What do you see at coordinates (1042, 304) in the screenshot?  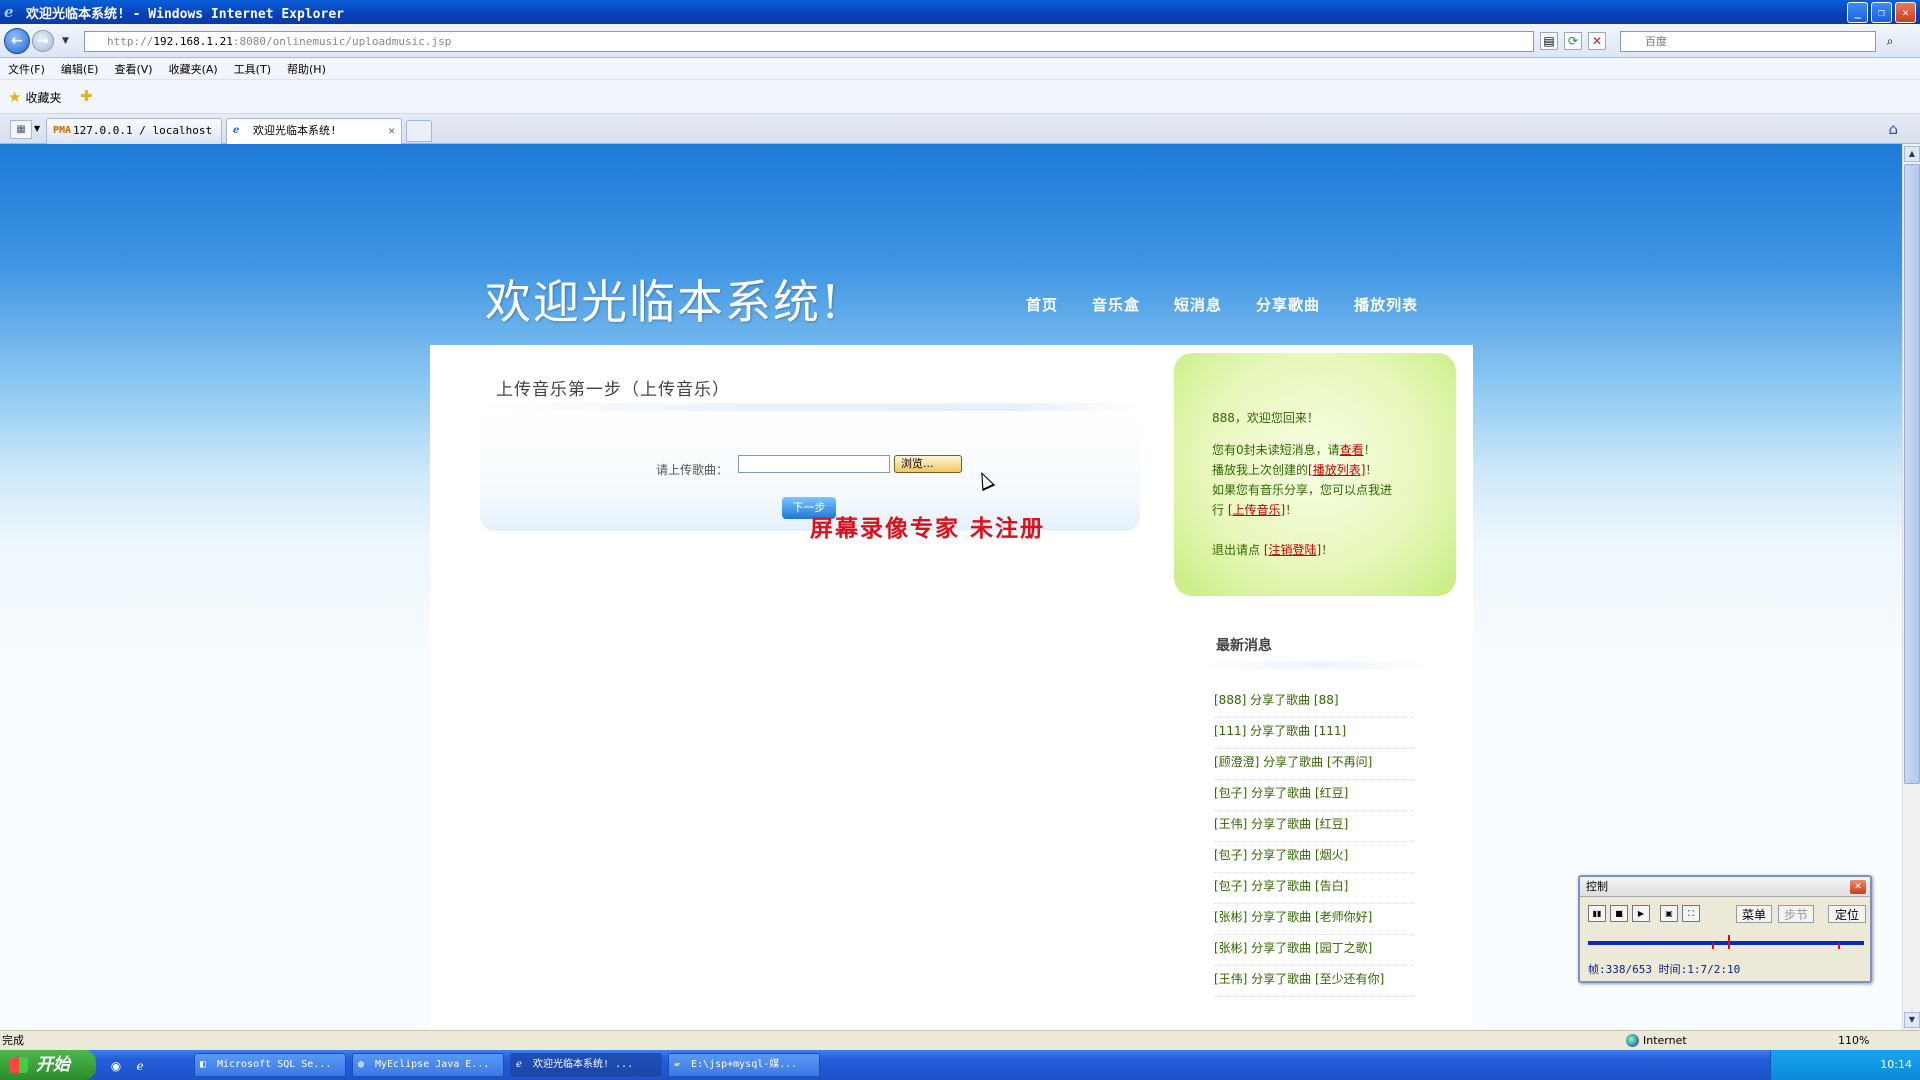 I see `nav-home: 首页` at bounding box center [1042, 304].